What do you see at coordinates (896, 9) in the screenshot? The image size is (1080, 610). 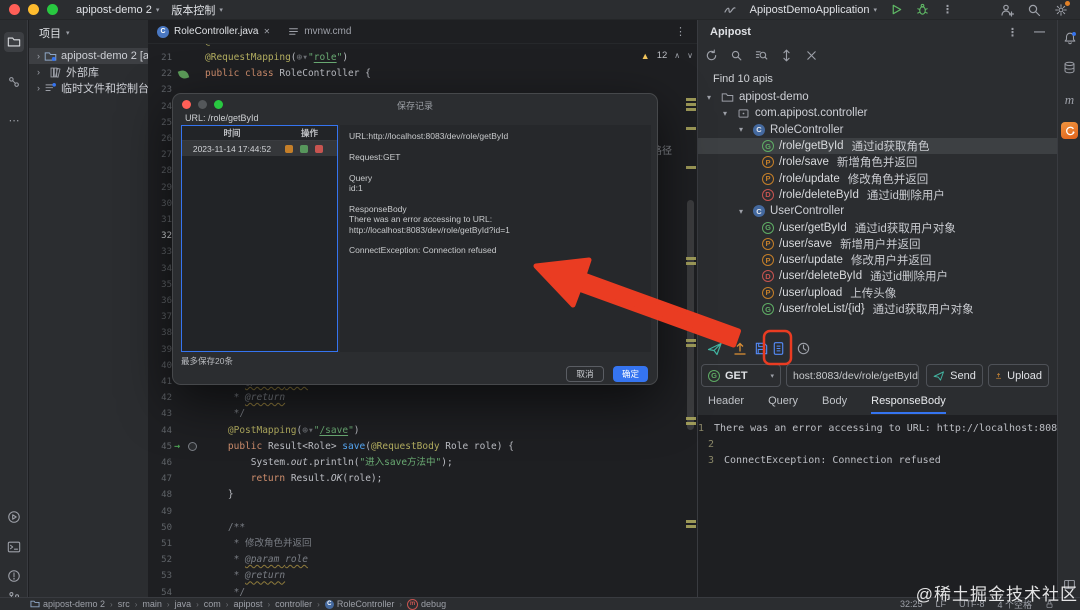 I see `run-button` at bounding box center [896, 9].